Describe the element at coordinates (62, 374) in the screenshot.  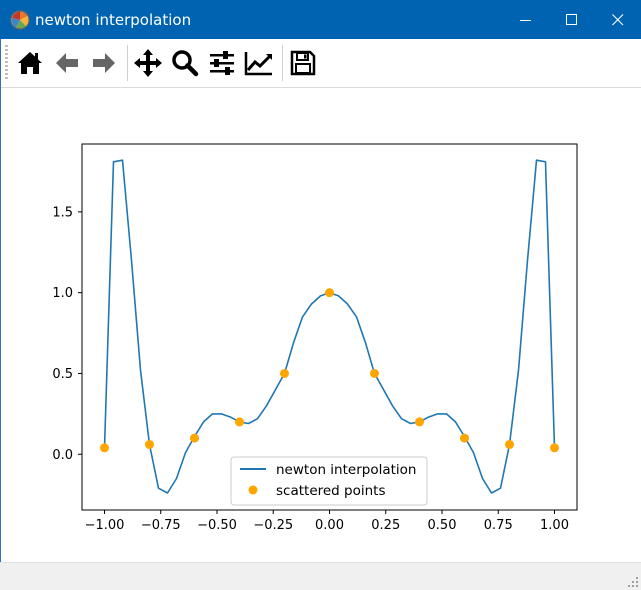
I see `y-tick-label: 0.5` at that location.